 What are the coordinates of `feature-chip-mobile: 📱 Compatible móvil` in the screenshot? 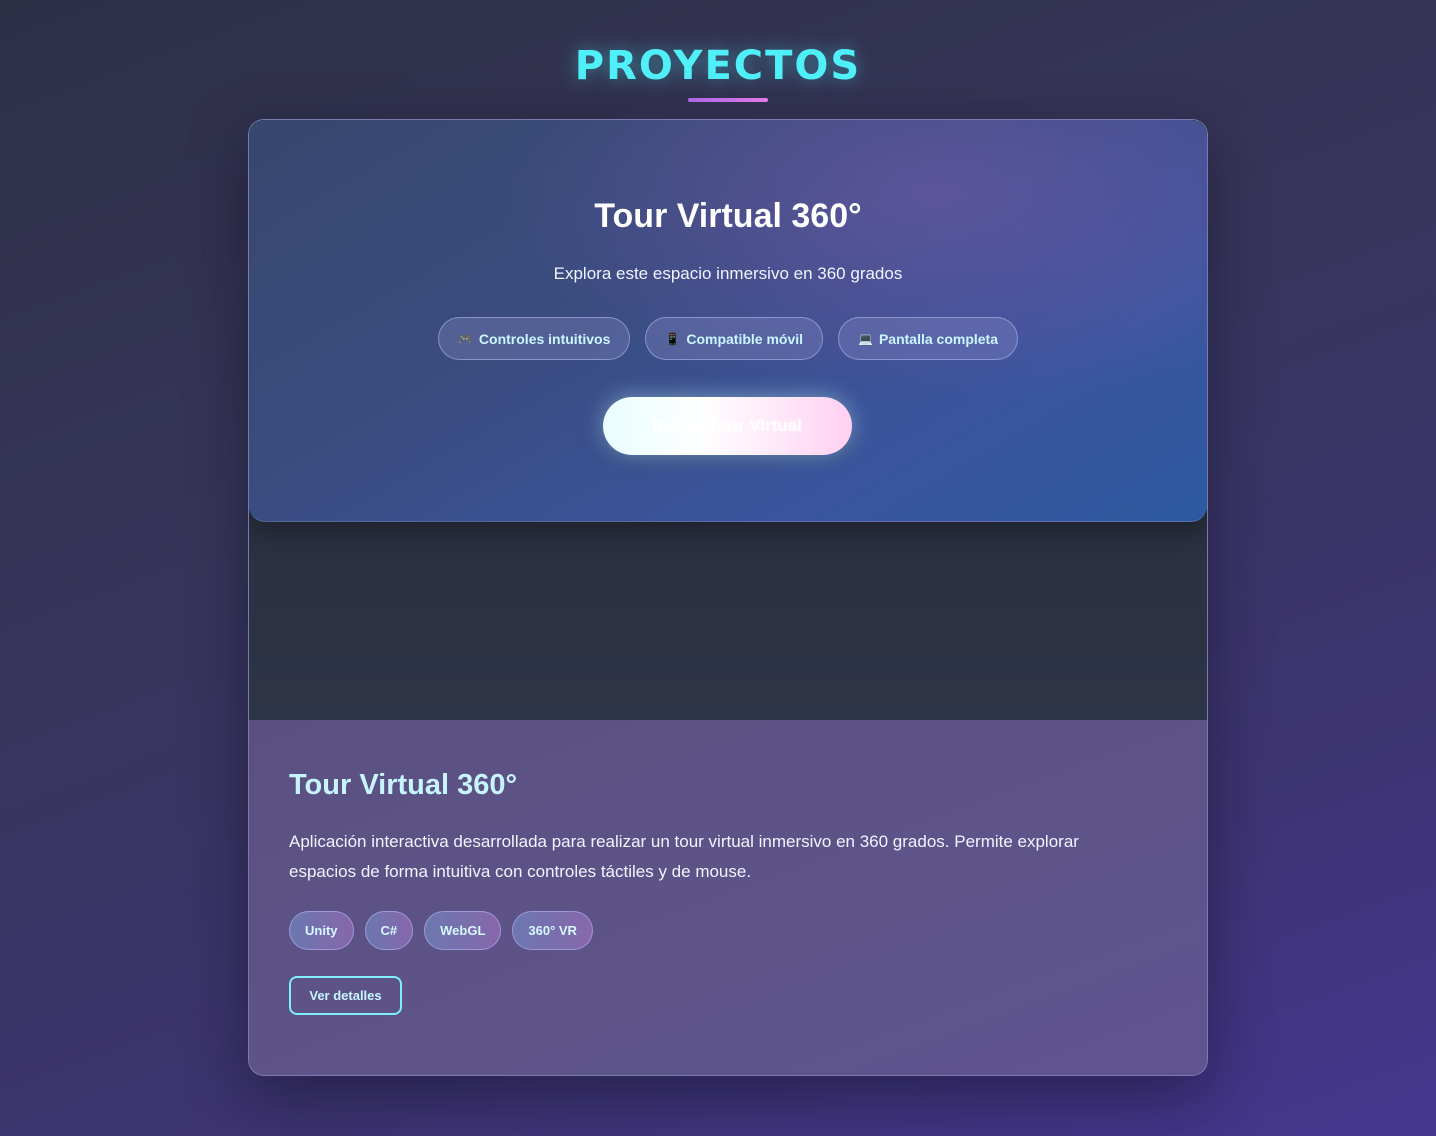 It's located at (734, 338).